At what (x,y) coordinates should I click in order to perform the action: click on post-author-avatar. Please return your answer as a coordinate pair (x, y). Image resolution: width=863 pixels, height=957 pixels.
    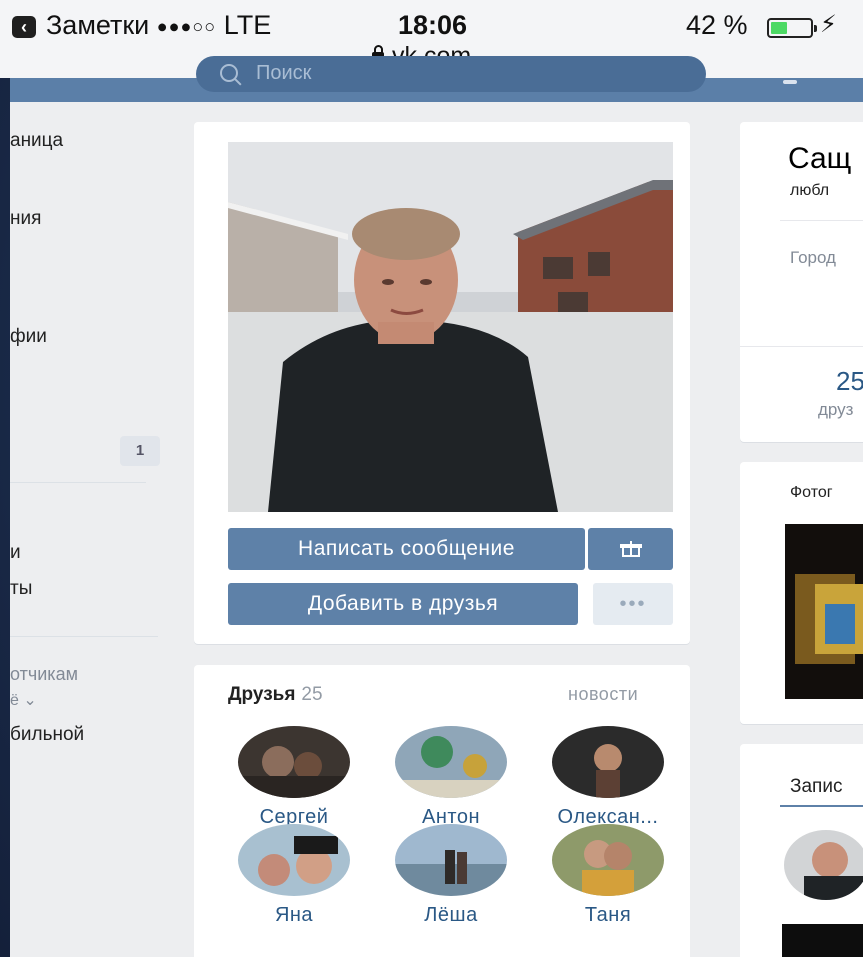
    Looking at the image, I should click on (823, 865).